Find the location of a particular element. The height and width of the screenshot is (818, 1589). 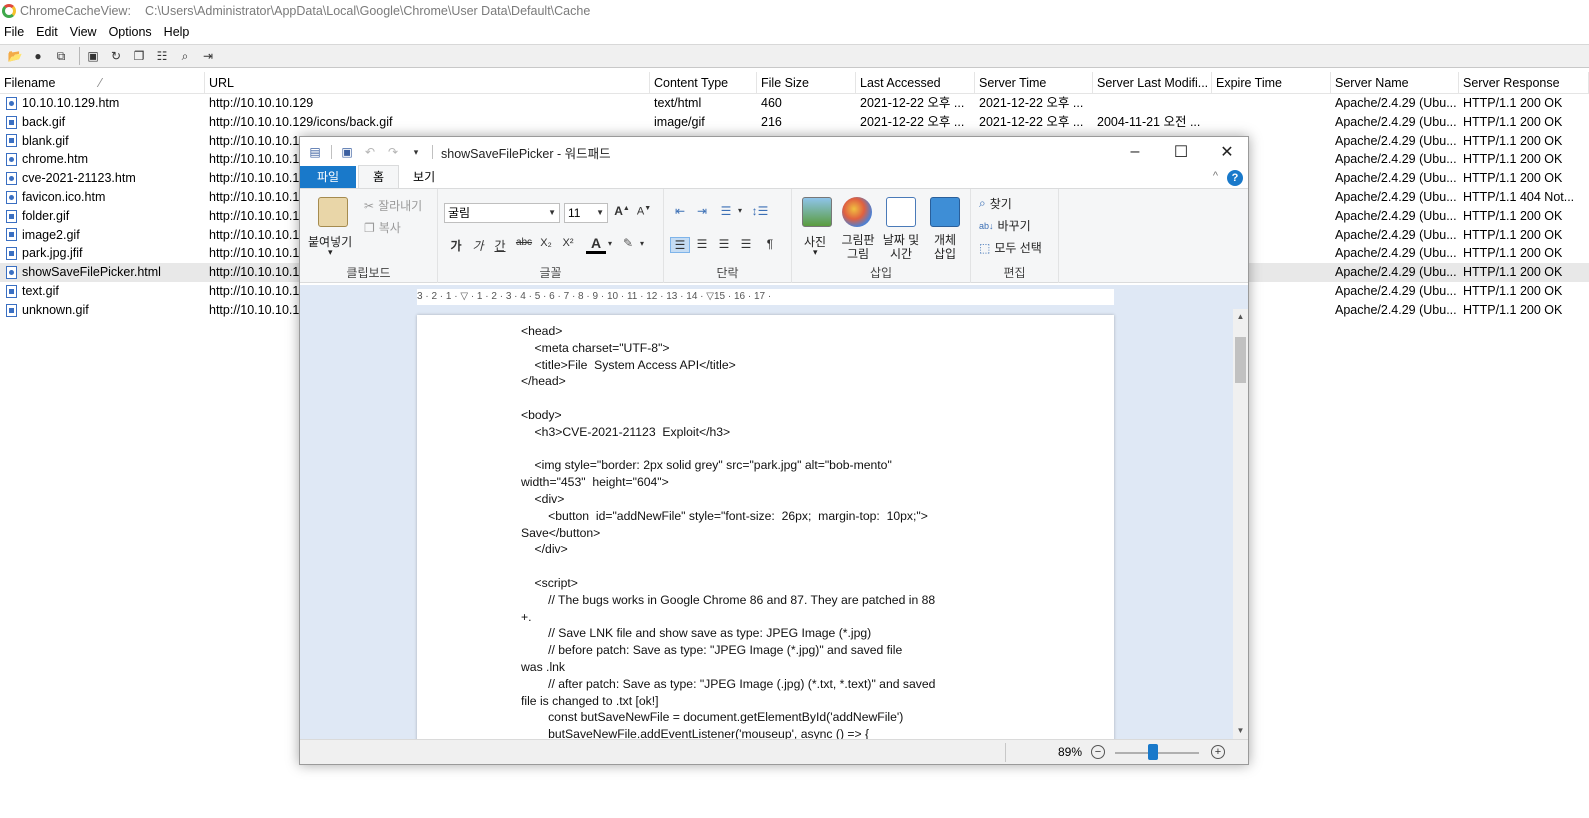

group-label-paragraph: 단락 is located at coordinates (727, 273).